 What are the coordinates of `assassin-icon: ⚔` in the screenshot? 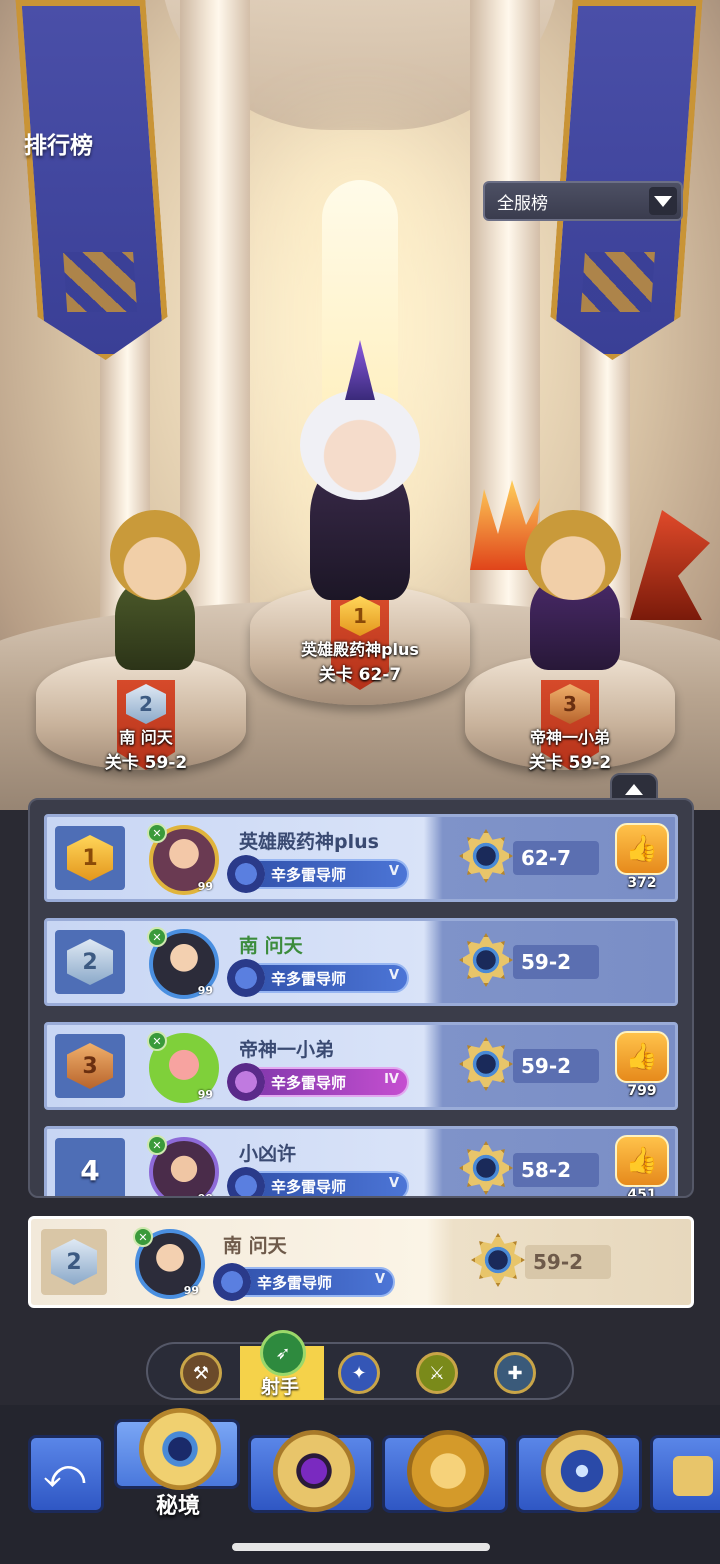 It's located at (437, 1373).